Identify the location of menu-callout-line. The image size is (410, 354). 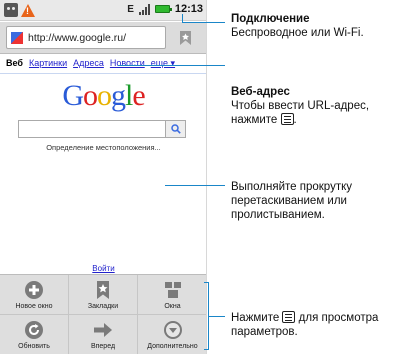
(216, 316).